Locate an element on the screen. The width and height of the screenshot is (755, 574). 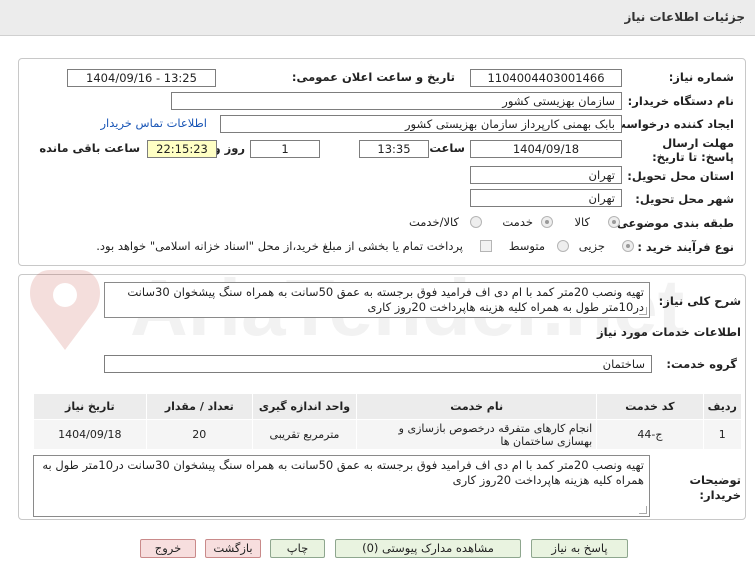
process-radio-medium is located at coordinates (563, 246).